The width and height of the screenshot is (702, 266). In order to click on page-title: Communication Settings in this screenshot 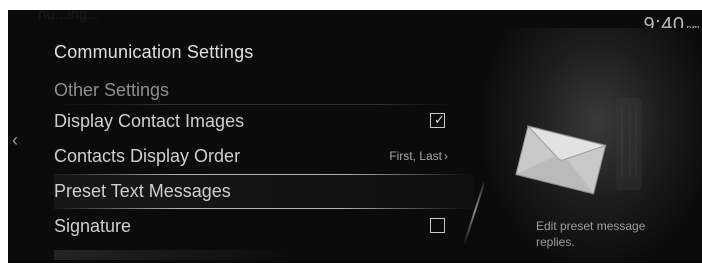, I will do `click(154, 52)`.